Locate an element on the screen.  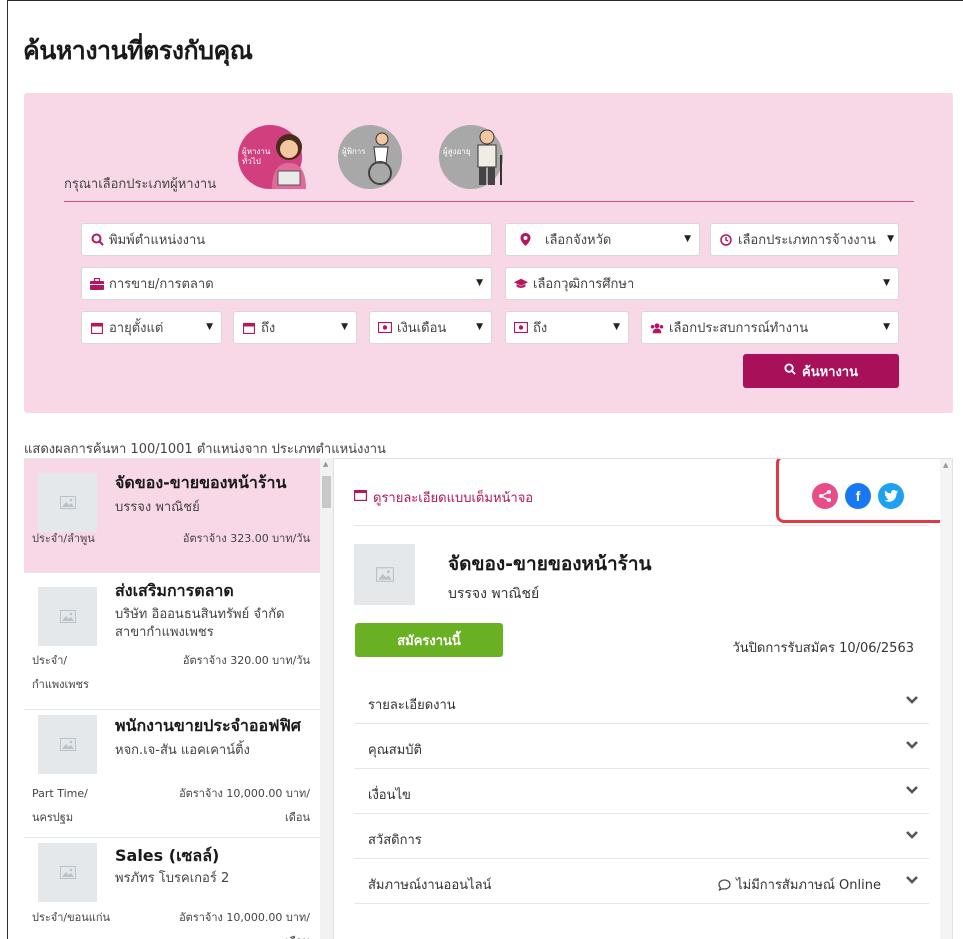
job-type-location: ประจำ/ลำพูน is located at coordinates (63, 538).